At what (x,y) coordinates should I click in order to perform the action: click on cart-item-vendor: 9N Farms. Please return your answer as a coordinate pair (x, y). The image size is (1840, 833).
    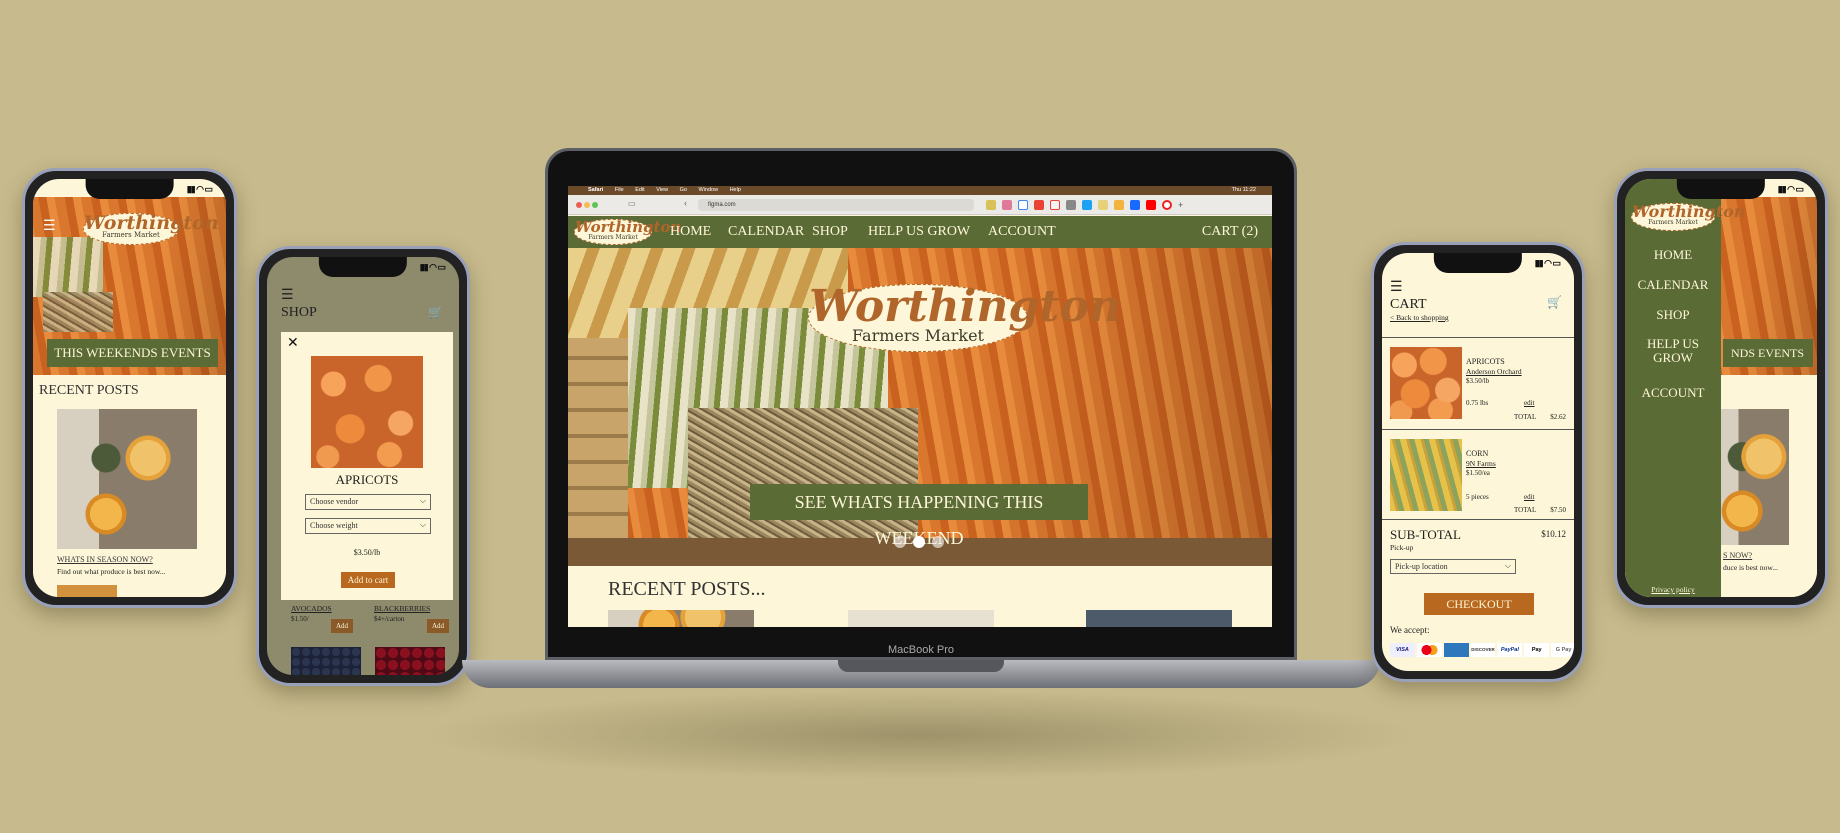
    Looking at the image, I should click on (1481, 463).